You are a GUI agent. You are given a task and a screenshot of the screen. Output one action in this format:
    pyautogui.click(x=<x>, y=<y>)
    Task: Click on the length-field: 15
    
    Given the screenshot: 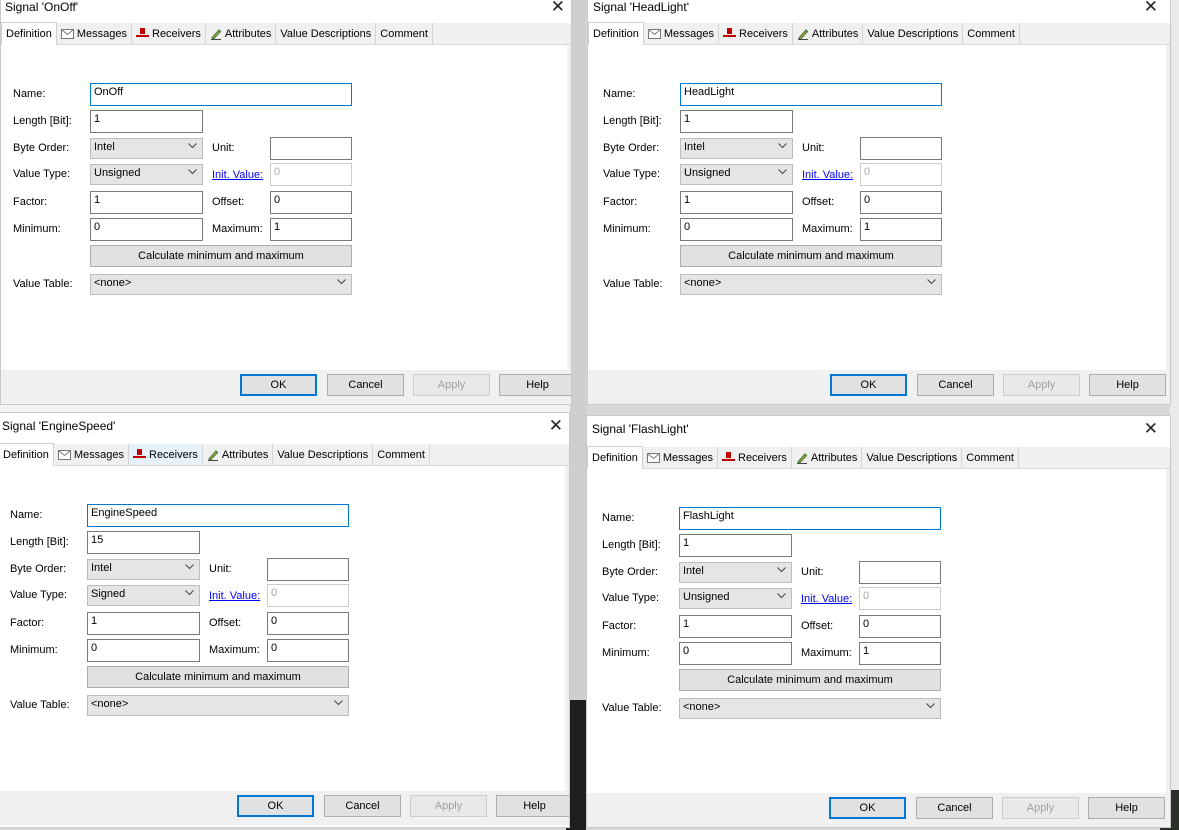 What is the action you would take?
    pyautogui.click(x=143, y=542)
    